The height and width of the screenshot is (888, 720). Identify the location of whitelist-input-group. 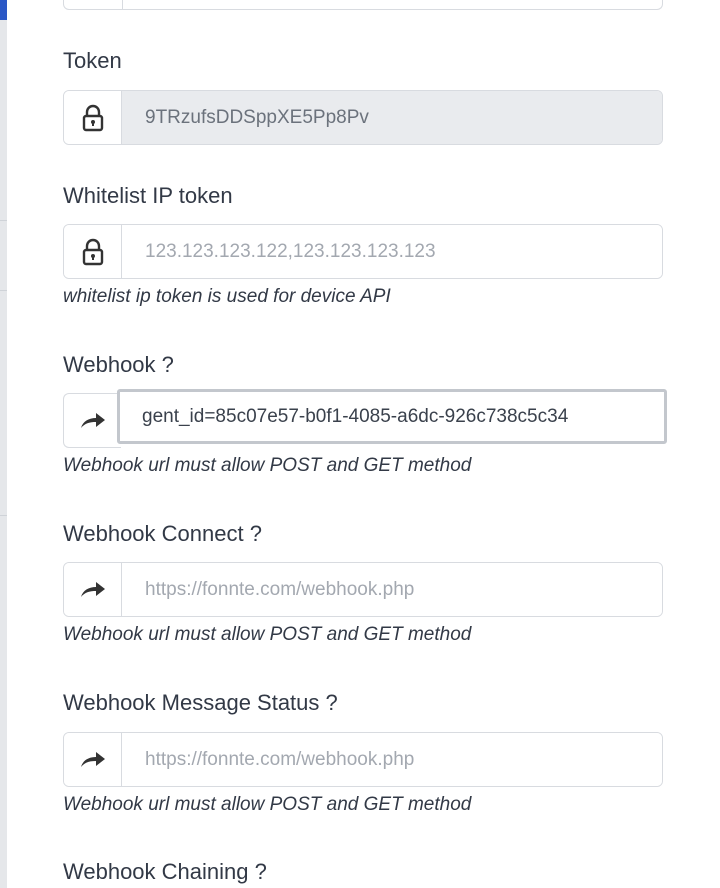
(363, 251).